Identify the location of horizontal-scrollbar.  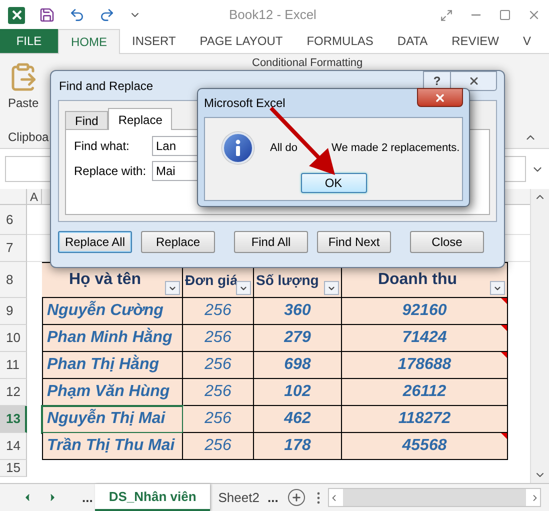
(434, 497).